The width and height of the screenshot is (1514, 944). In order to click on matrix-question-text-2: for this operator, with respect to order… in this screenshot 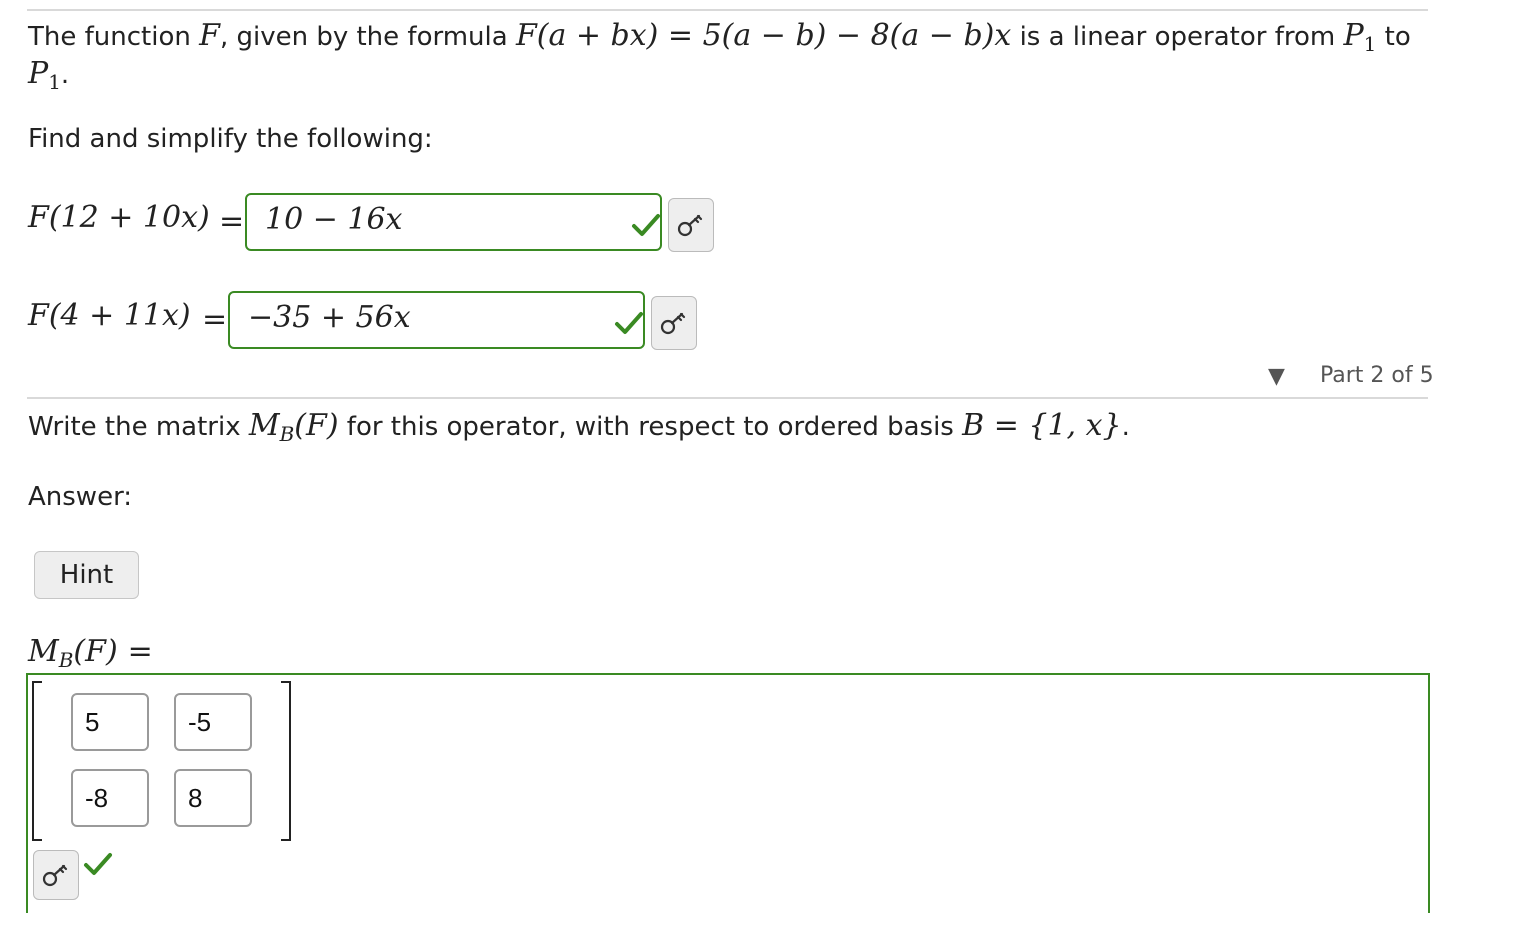, I will do `click(650, 427)`.